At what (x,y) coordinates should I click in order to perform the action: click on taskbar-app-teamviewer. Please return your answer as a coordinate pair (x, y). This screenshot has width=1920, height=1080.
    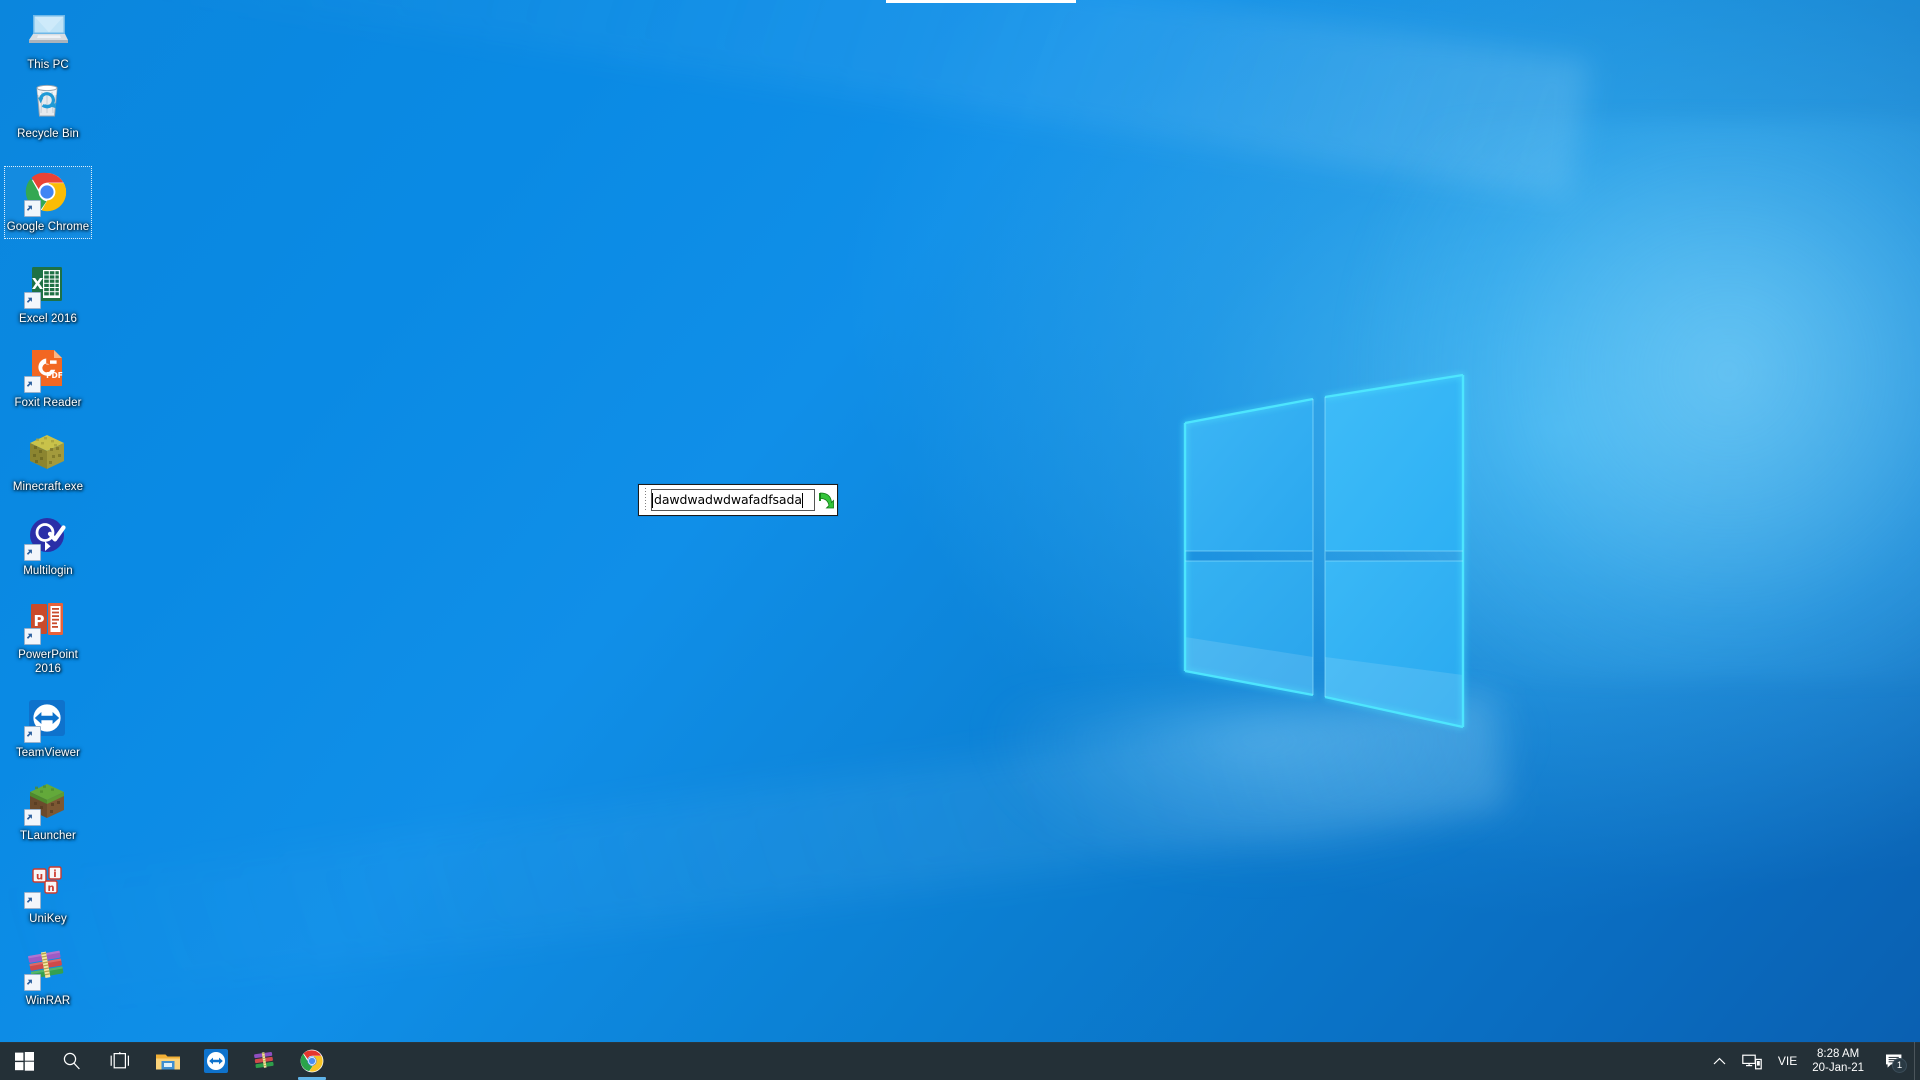
    Looking at the image, I should click on (216, 1061).